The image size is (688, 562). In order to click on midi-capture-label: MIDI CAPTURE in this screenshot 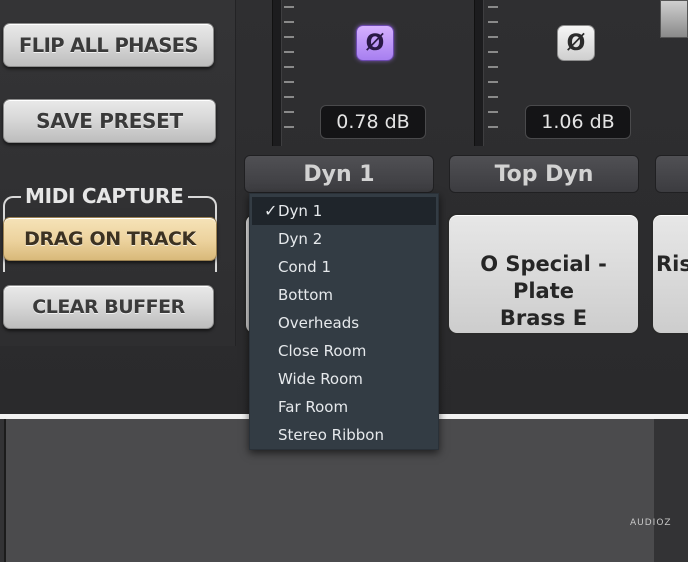, I will do `click(104, 196)`.